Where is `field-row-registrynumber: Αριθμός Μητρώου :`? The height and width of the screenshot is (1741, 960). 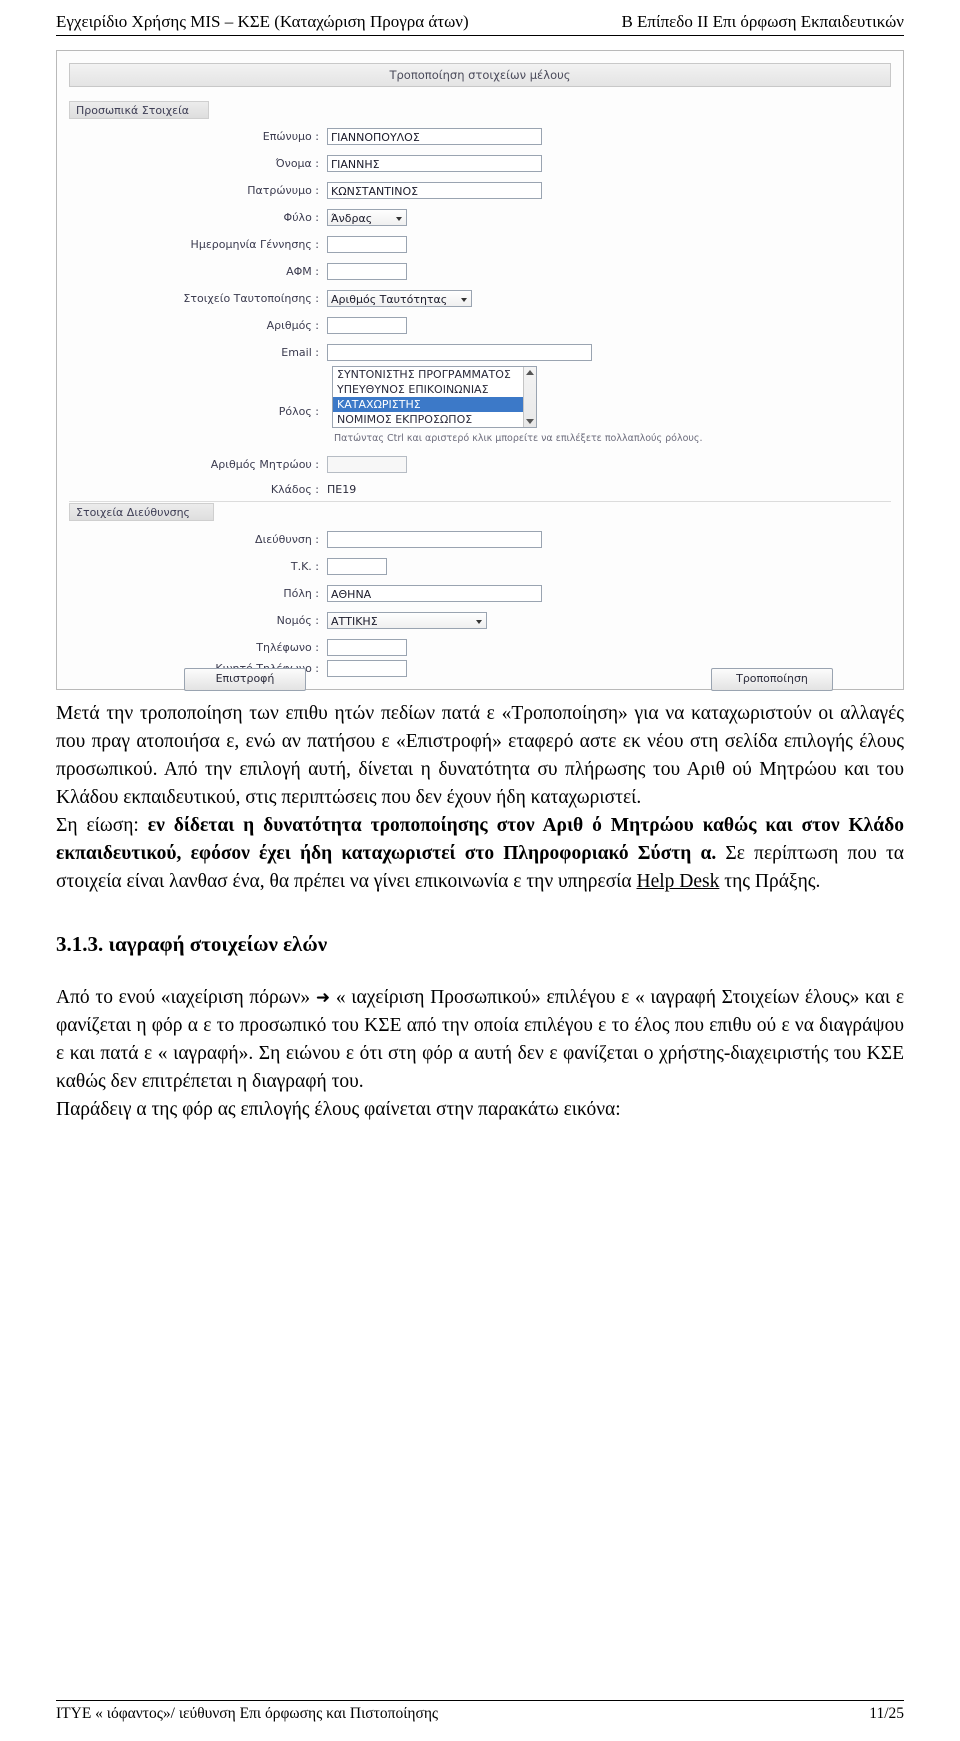
field-row-registrynumber: Αριθμός Μητρώου : is located at coordinates (349, 464).